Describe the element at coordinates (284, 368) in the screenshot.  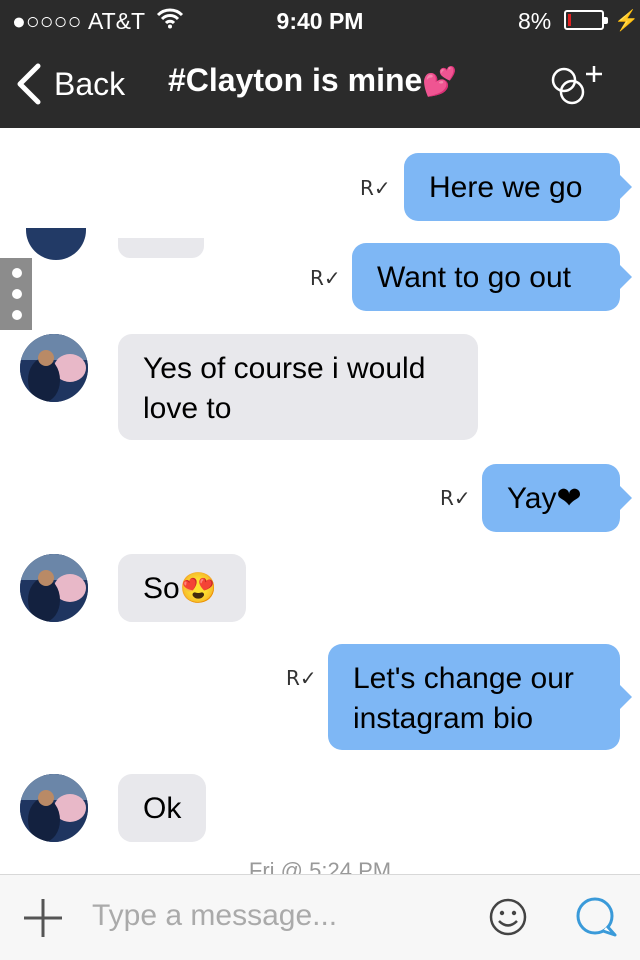
I see `message-text: Yes of course i would` at that location.